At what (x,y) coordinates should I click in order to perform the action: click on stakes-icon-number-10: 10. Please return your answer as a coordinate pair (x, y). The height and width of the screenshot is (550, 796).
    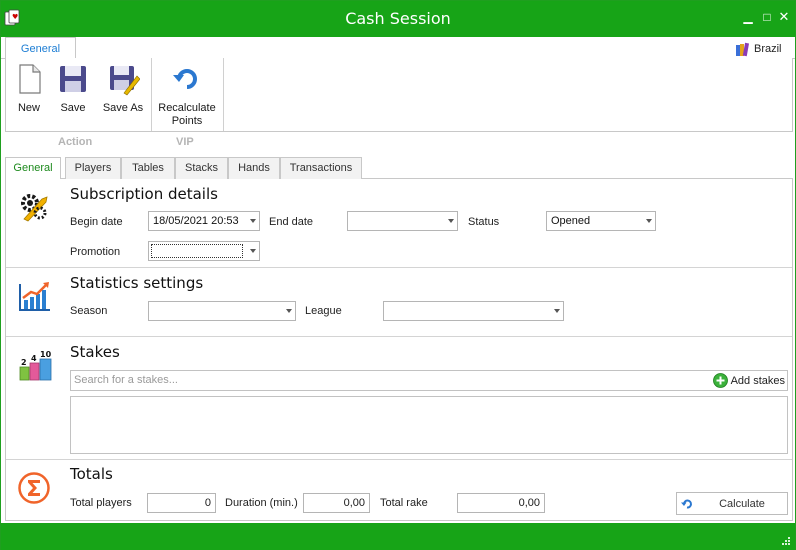
    Looking at the image, I should click on (46, 355).